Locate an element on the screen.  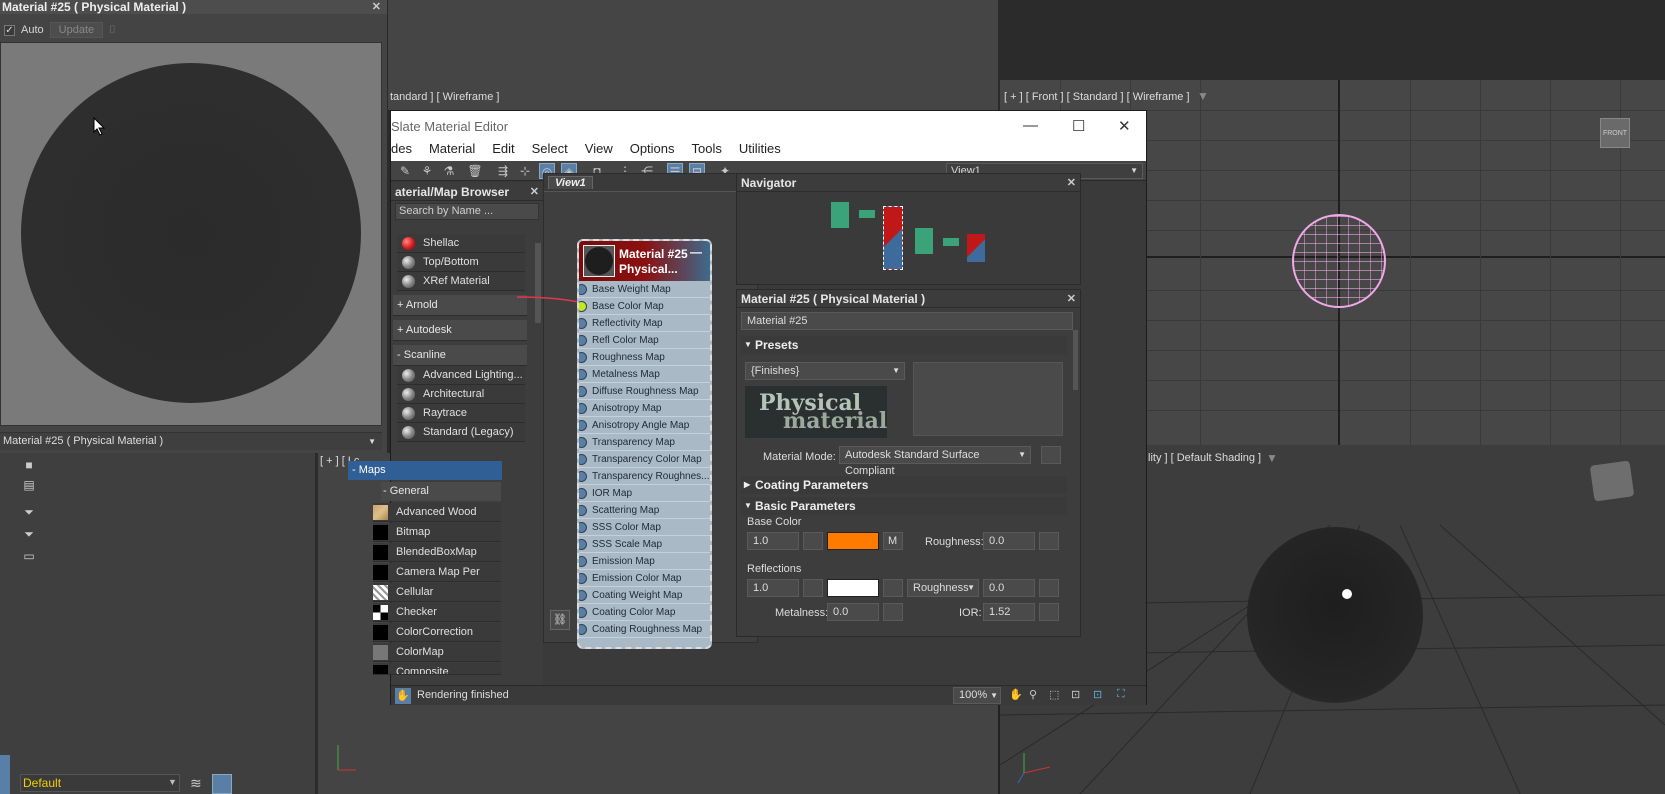
group-scanline: - Scanline is located at coordinates (460, 355).